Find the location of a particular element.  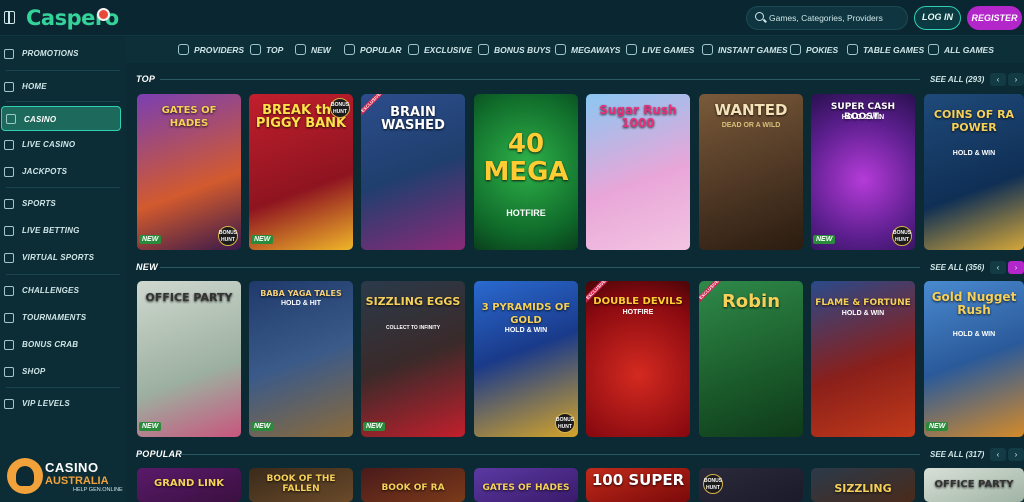

sidebar-item-vip-levels: VIP LEVELS is located at coordinates (63, 404).